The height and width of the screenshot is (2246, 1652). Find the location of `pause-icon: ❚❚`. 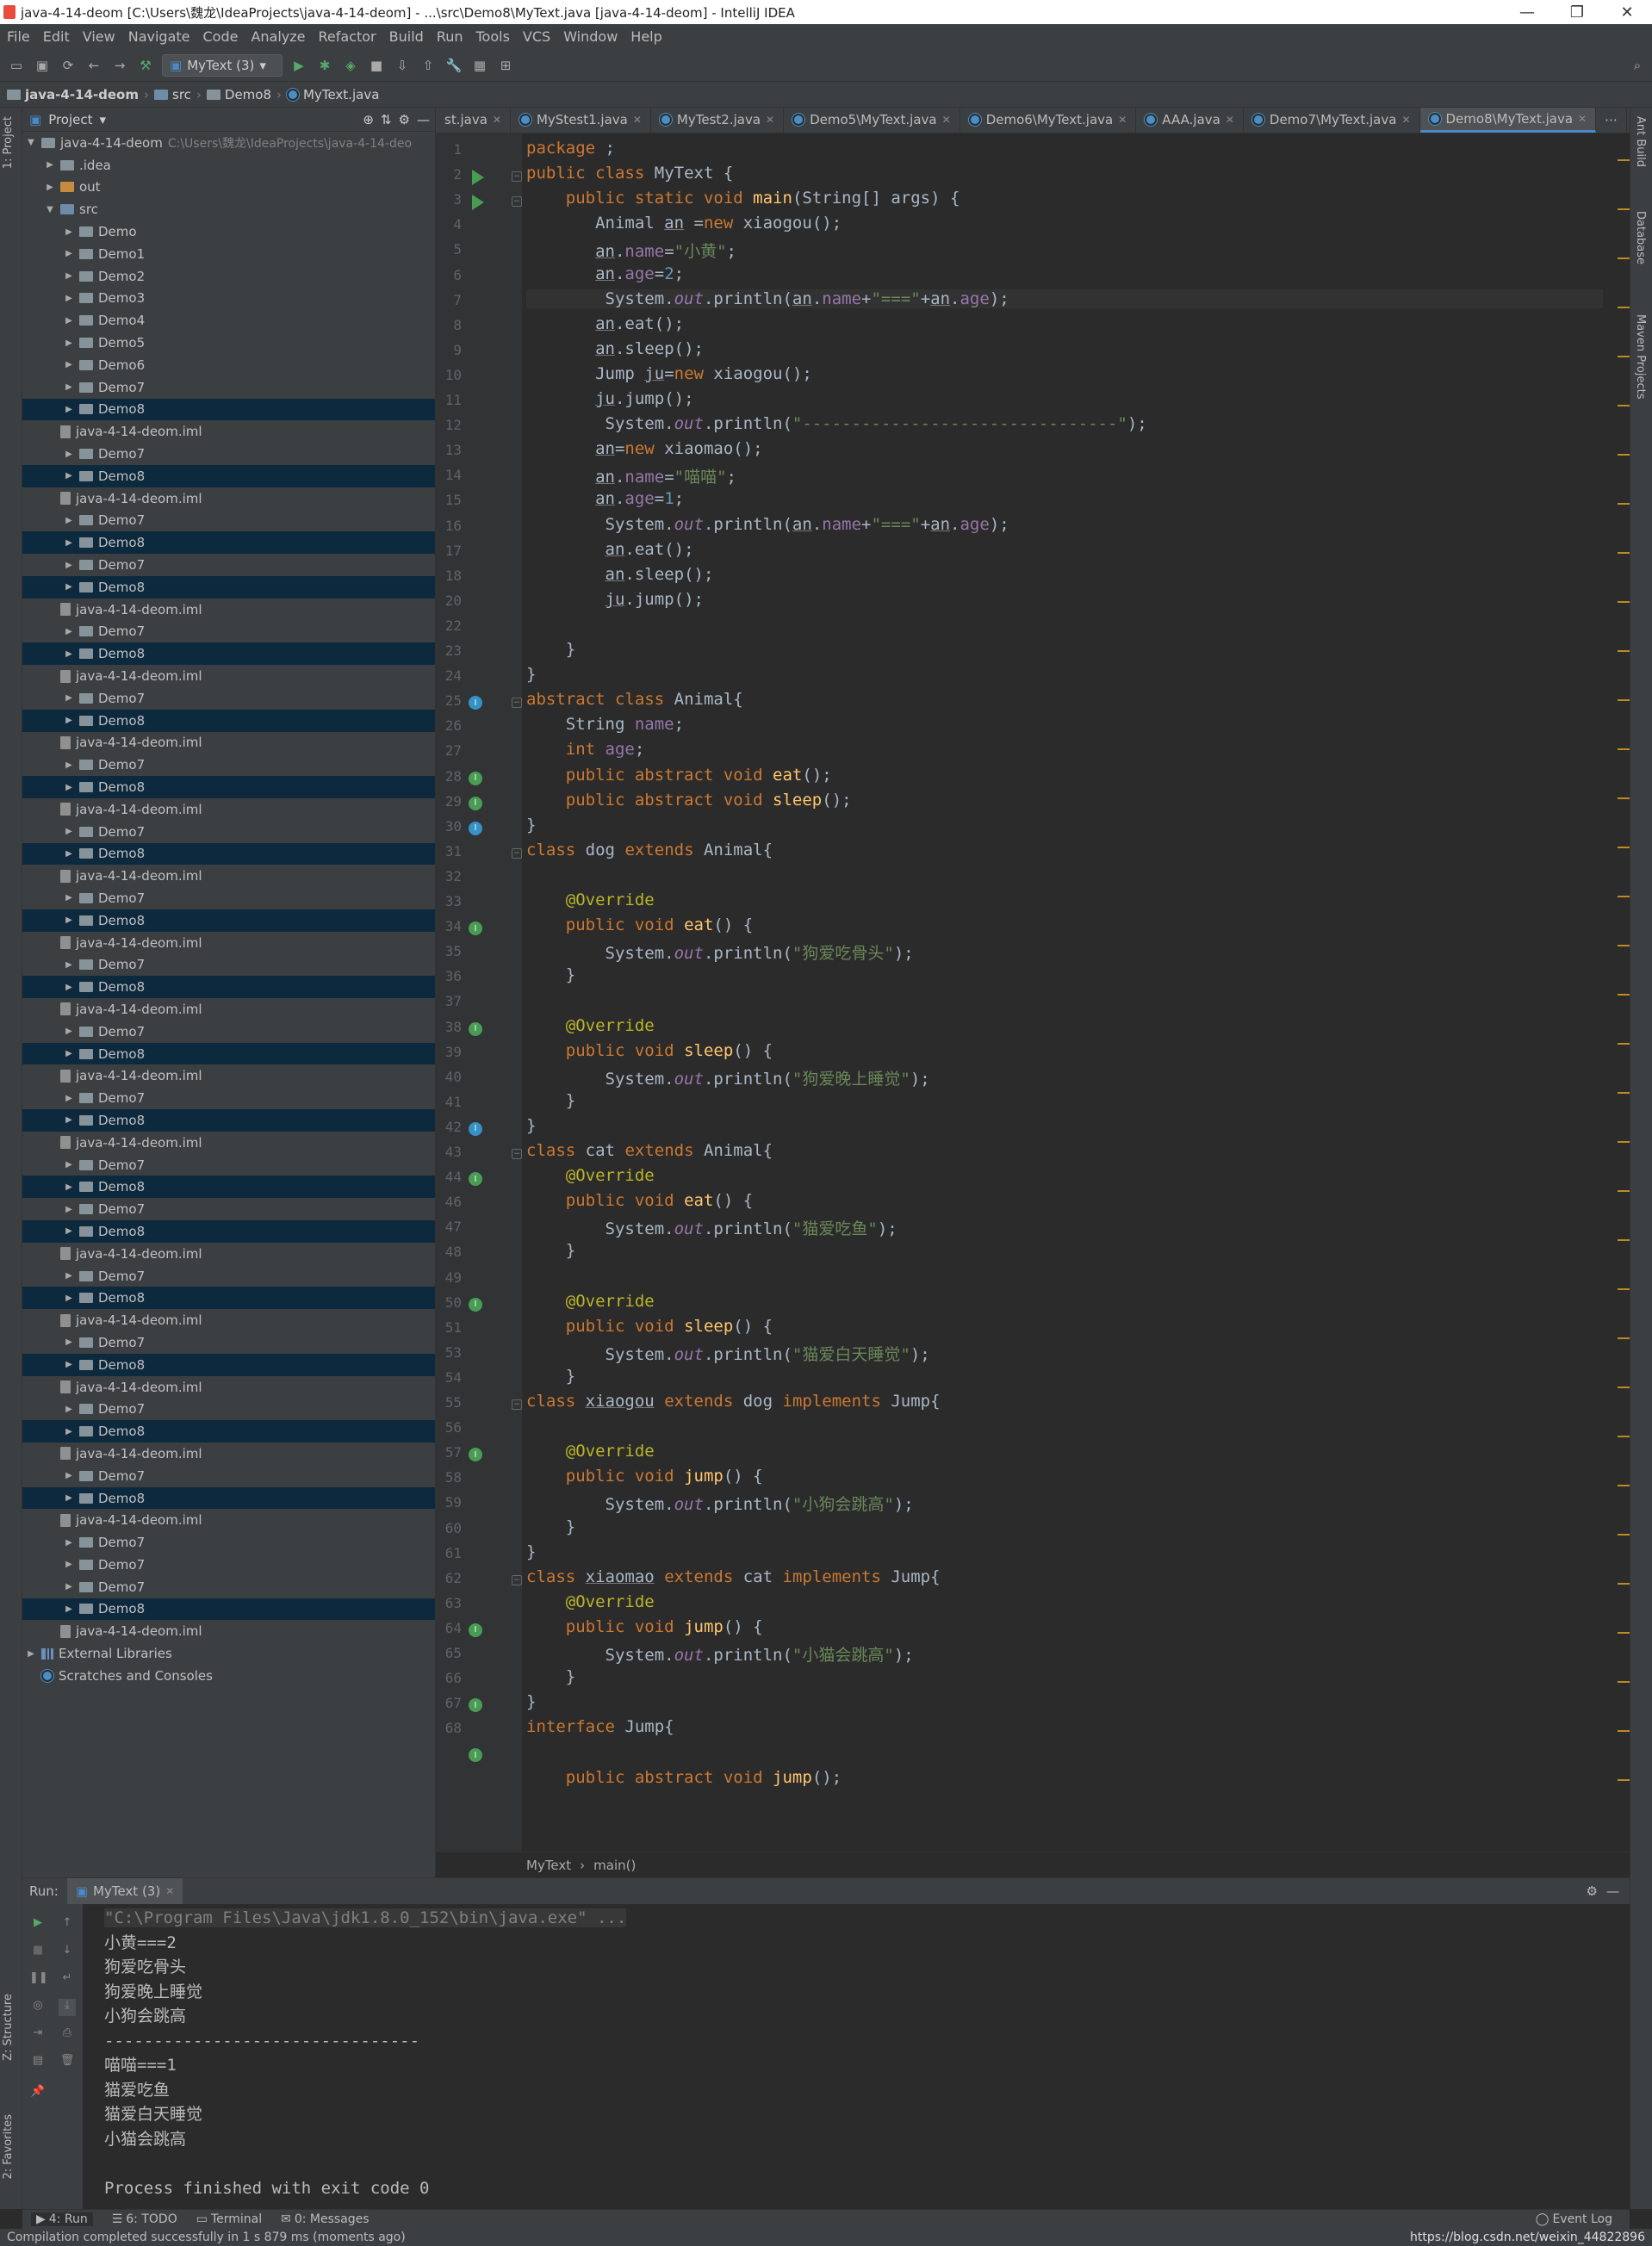

pause-icon: ❚❚ is located at coordinates (38, 1980).